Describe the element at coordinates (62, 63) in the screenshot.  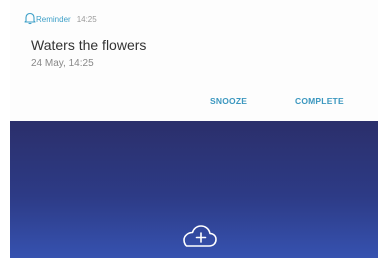
I see `notification-datetime: 24 May, 14:25` at that location.